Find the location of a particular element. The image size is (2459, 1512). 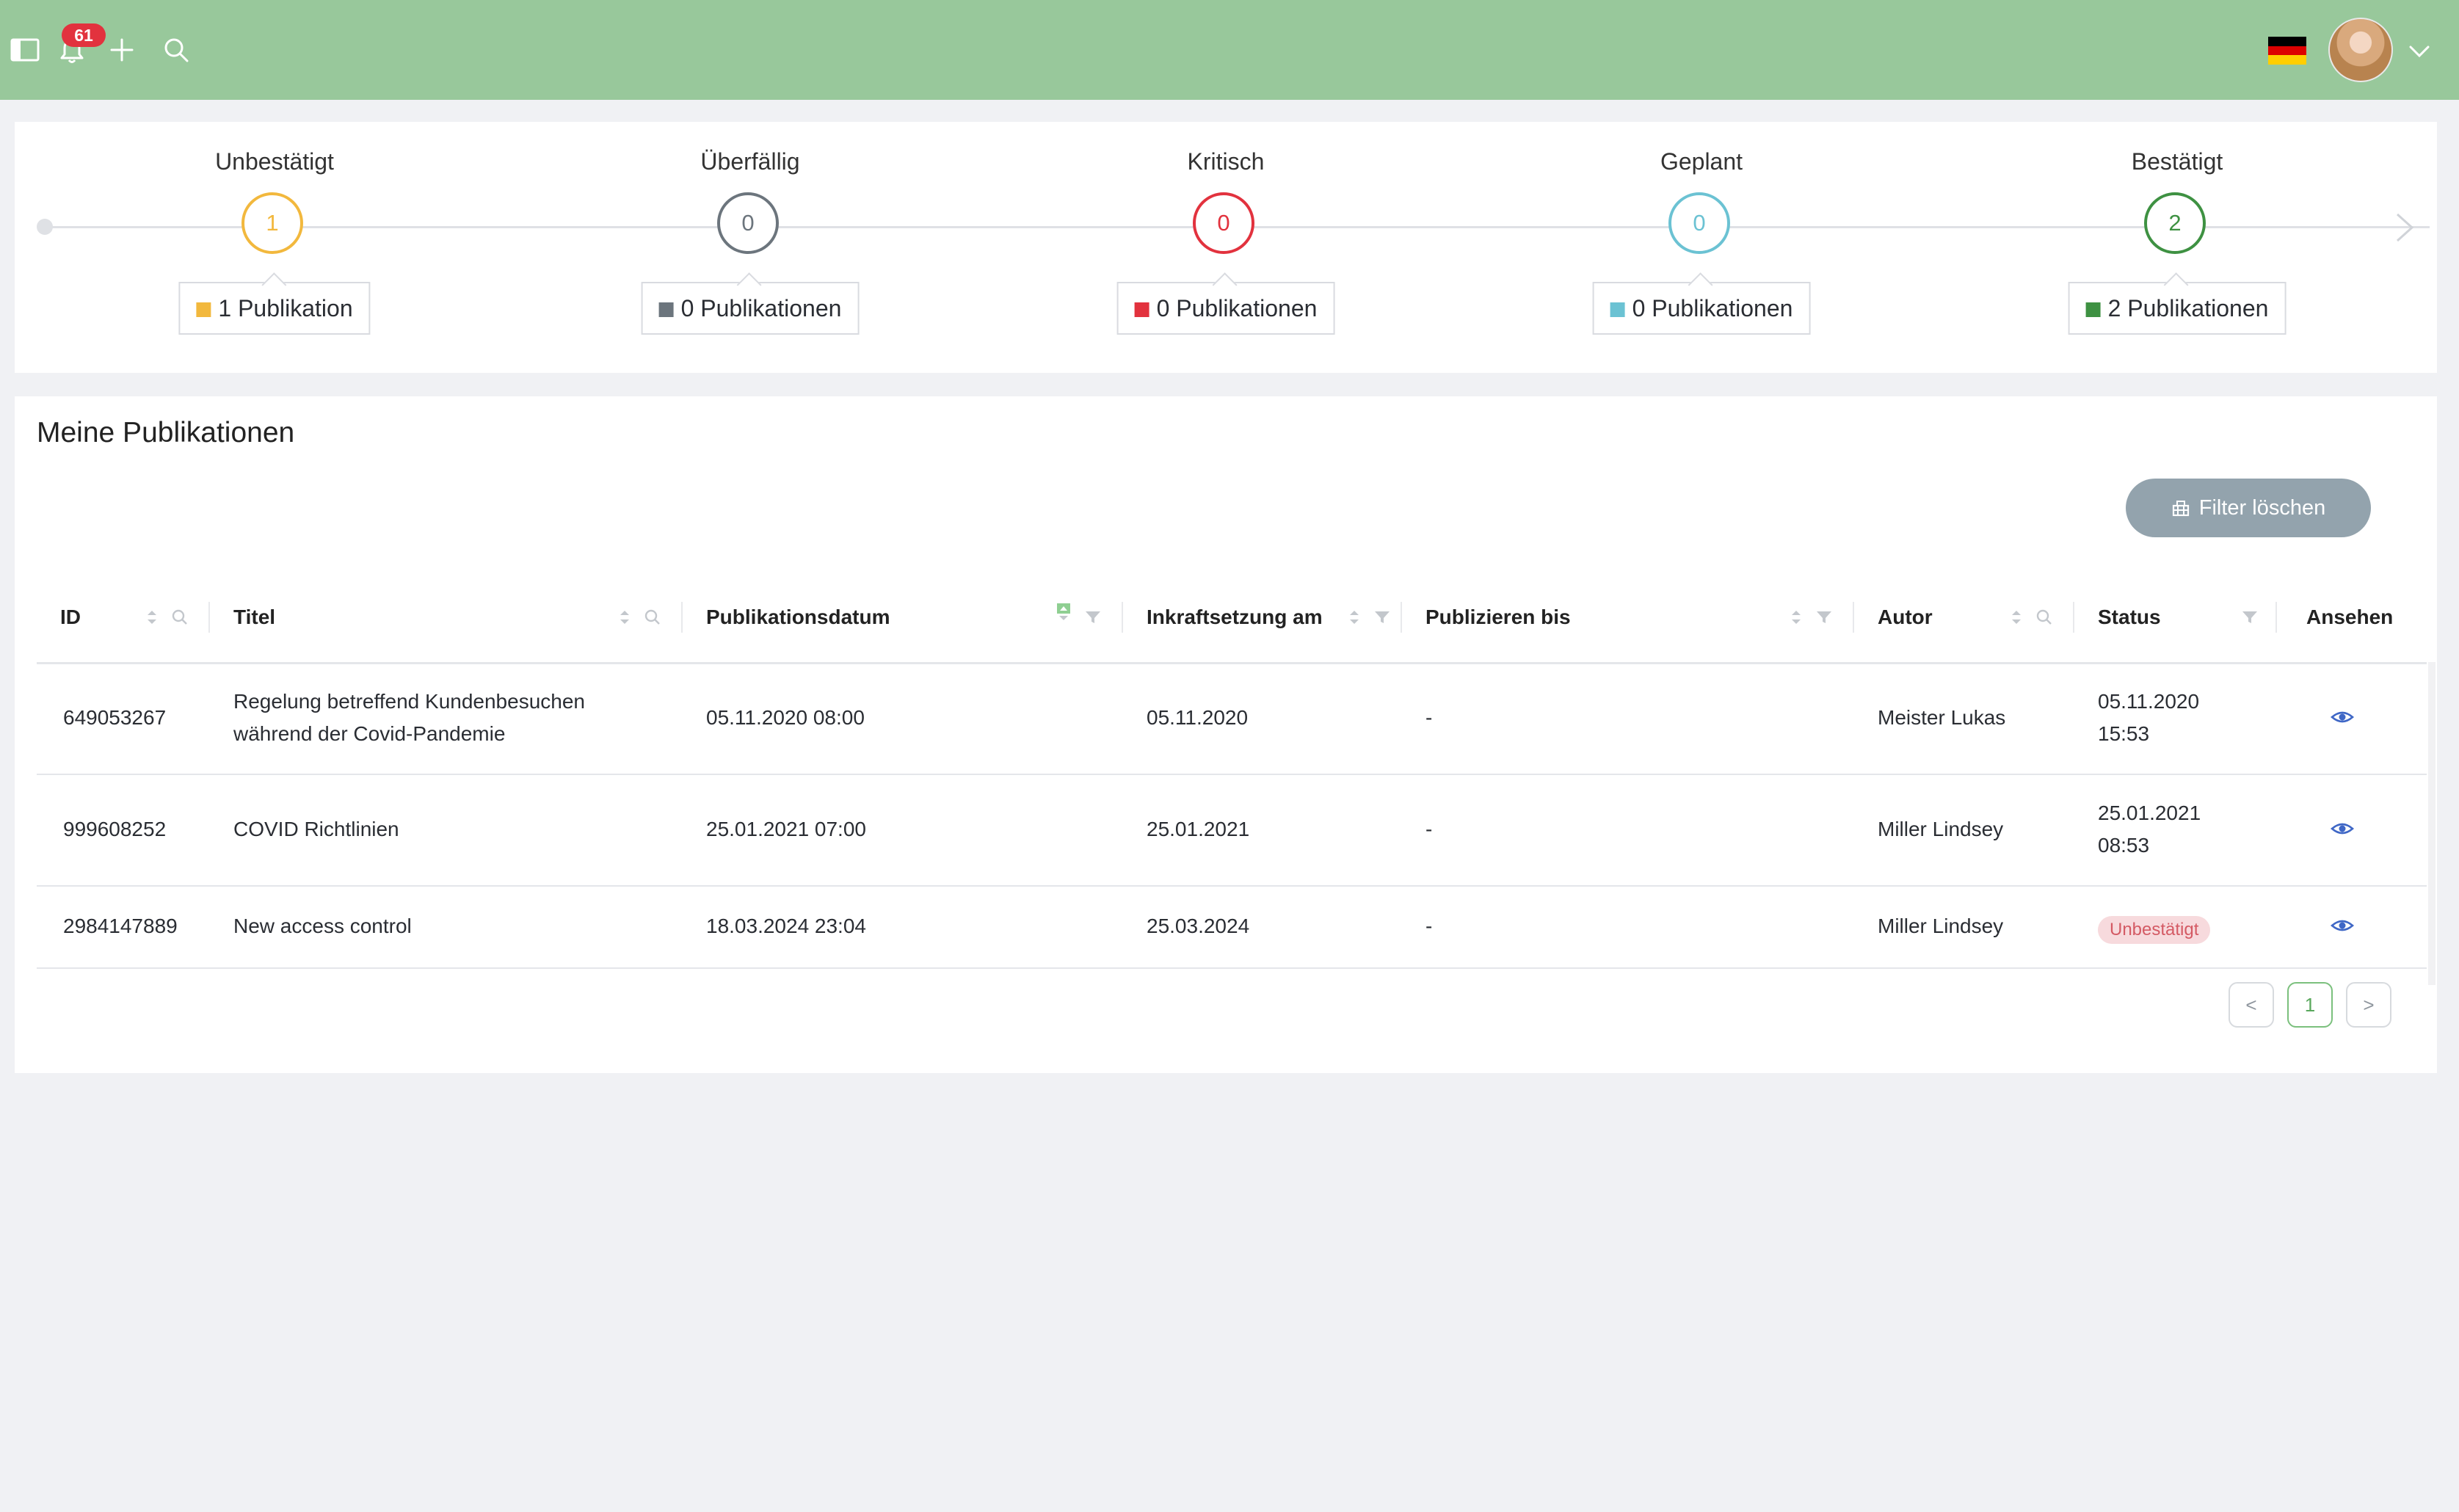

pagination-page-button: 1 is located at coordinates (2310, 1005).